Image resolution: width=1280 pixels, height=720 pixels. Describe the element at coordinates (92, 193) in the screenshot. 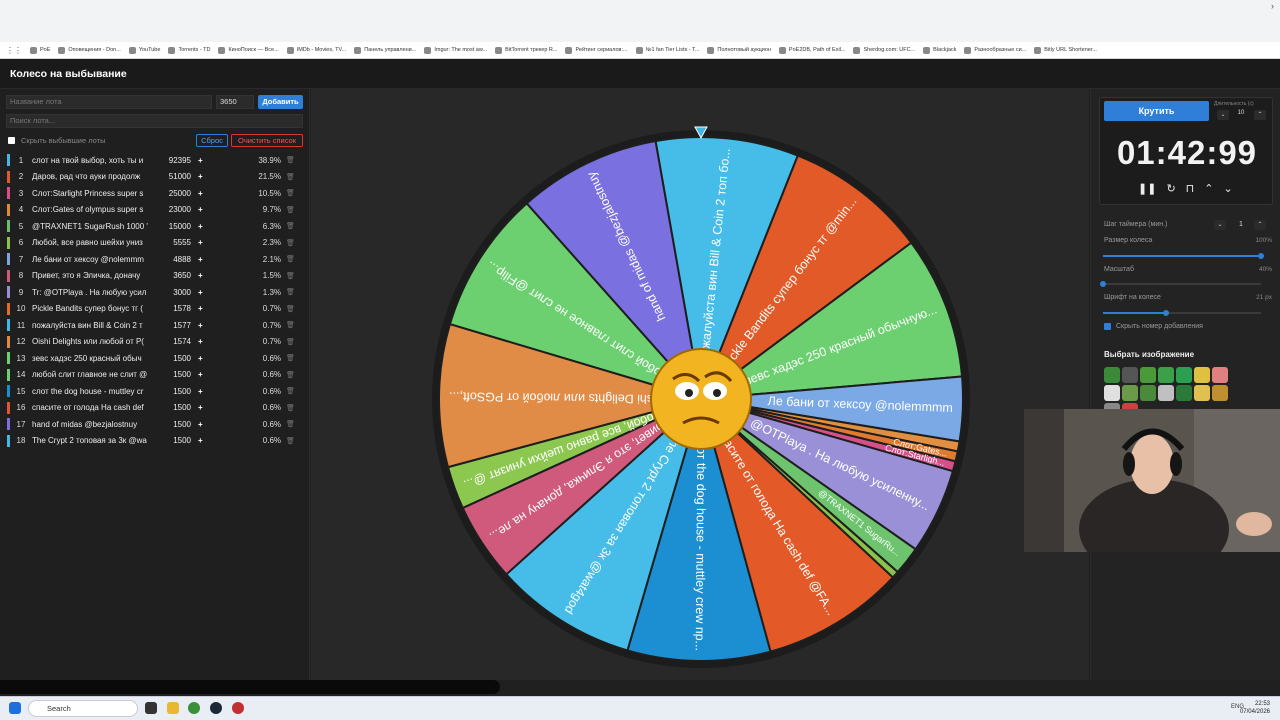

I see `lot-name: Слот:Starlight Princess super s` at that location.